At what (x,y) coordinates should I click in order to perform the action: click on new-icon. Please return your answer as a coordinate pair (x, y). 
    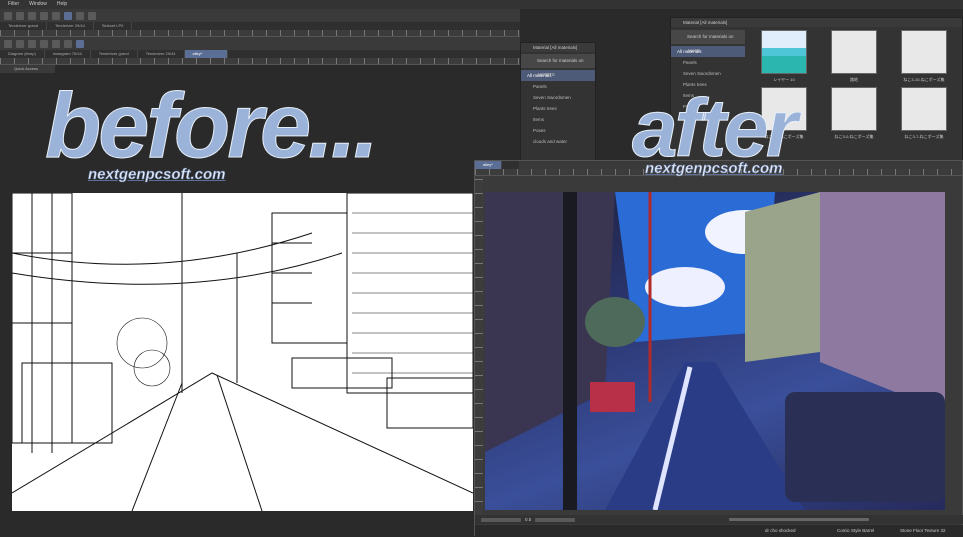
    Looking at the image, I should click on (8, 43).